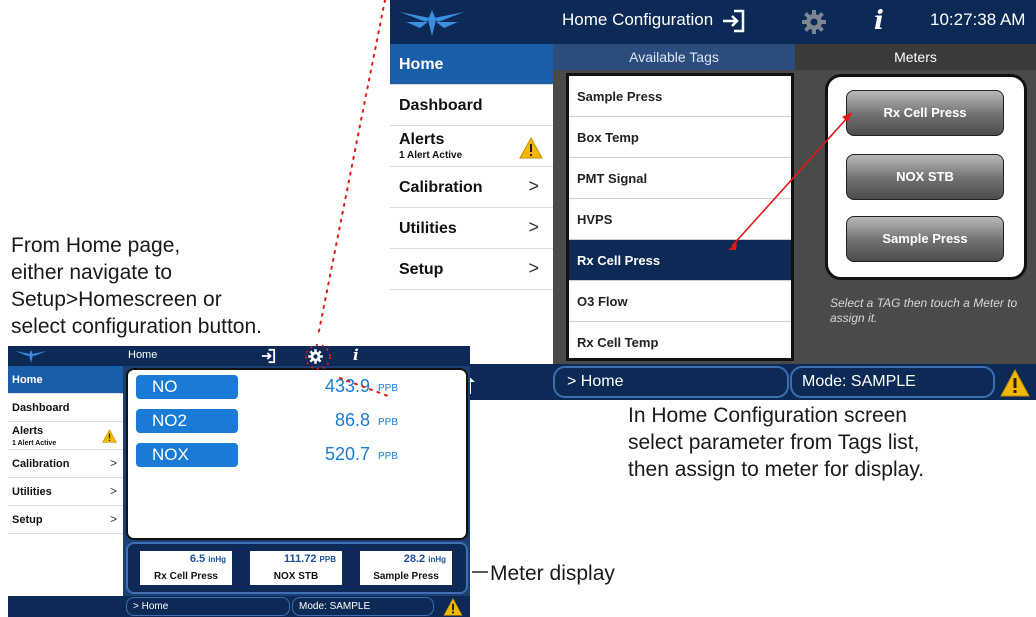  What do you see at coordinates (925, 239) in the screenshot?
I see `meter-button-3: Sample Press` at bounding box center [925, 239].